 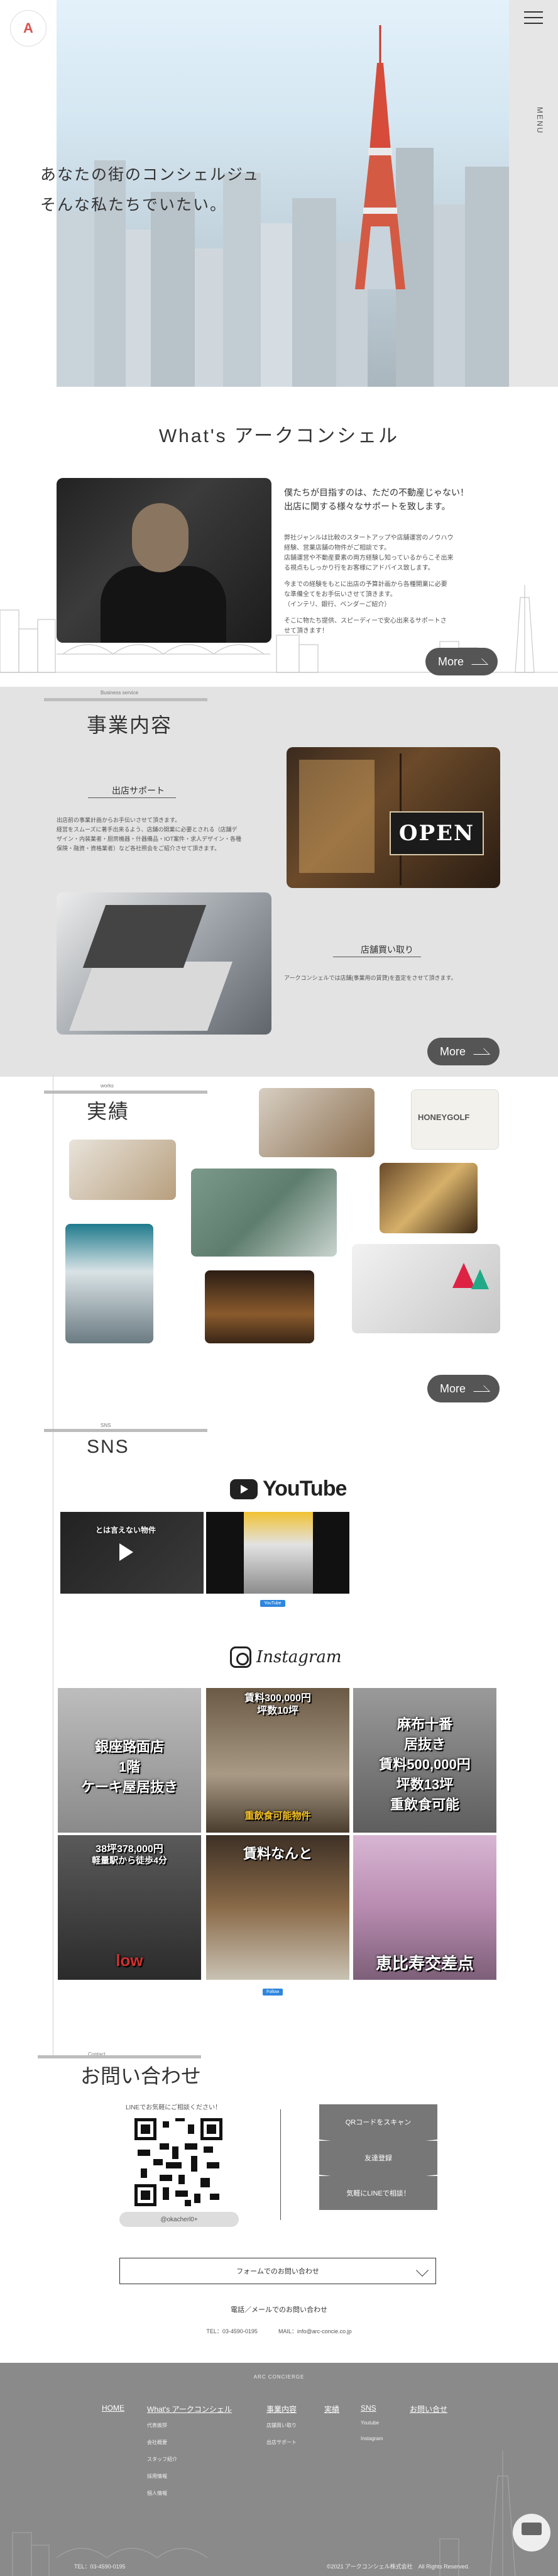 What do you see at coordinates (281, 2442) in the screenshot?
I see `footer-link-store-support: 出店サポート` at bounding box center [281, 2442].